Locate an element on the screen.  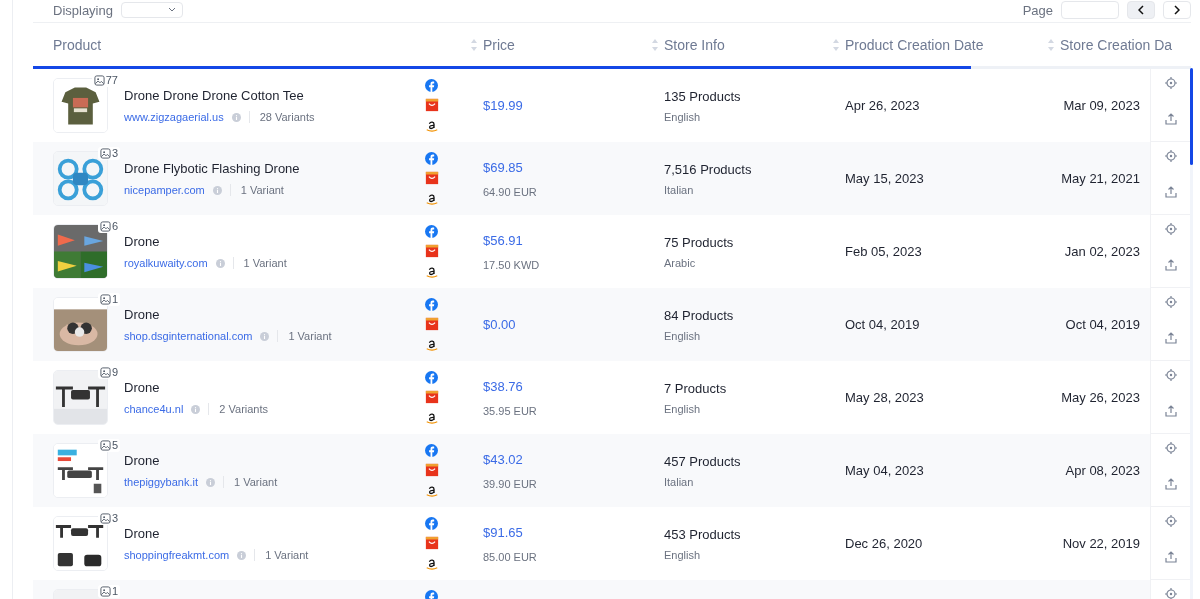
store-link: nicepamper.com is located at coordinates (164, 190).